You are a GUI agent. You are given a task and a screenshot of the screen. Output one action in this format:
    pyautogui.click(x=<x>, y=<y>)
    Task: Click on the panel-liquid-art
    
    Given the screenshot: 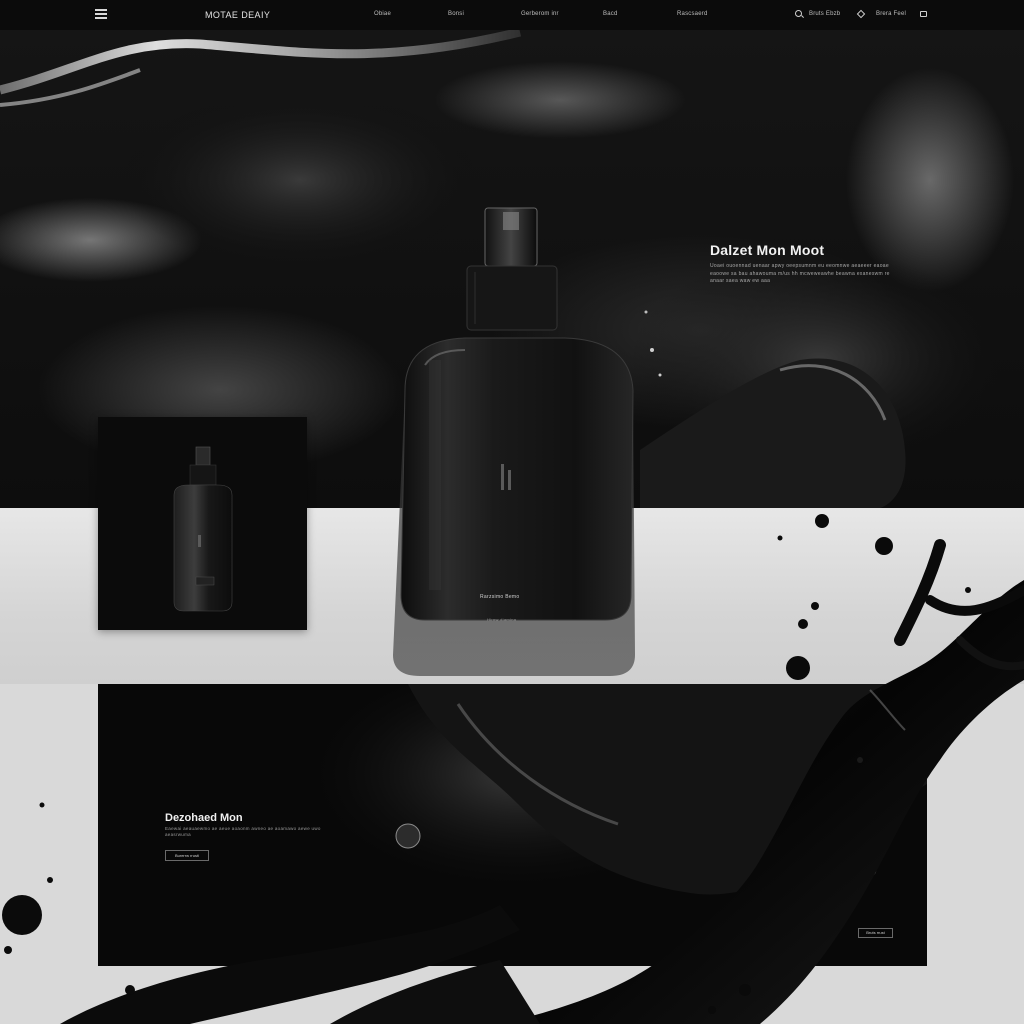 What is the action you would take?
    pyautogui.click(x=612, y=789)
    